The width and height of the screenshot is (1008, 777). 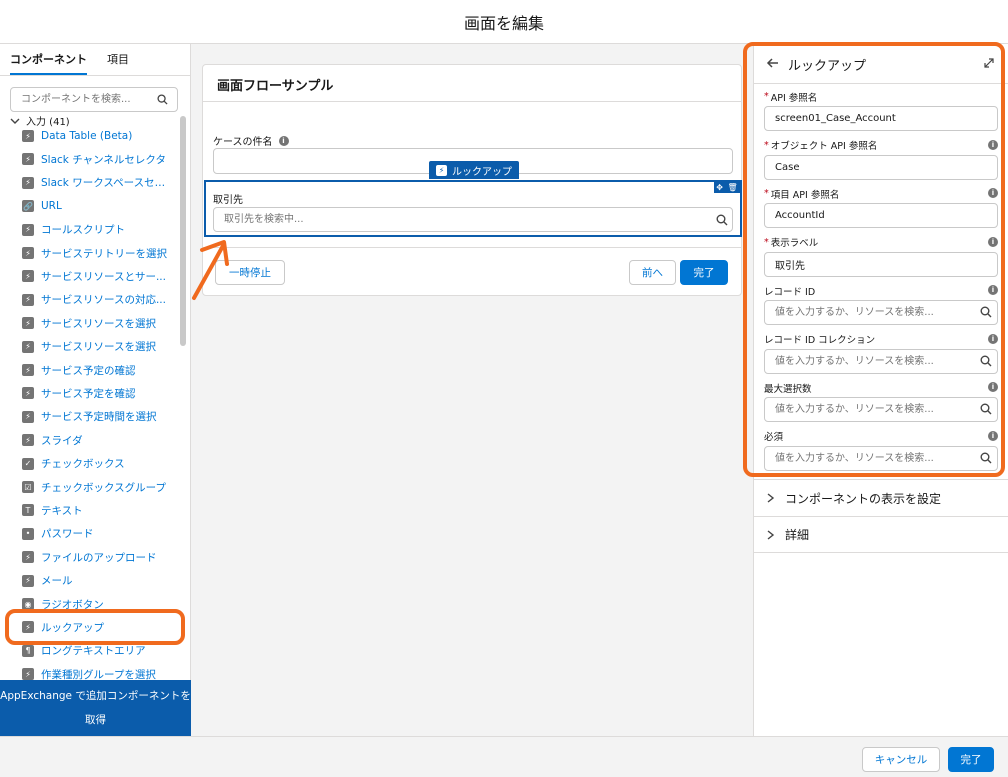 I want to click on section-component-visibility: コンポーネントの表示を設定, so click(x=881, y=497).